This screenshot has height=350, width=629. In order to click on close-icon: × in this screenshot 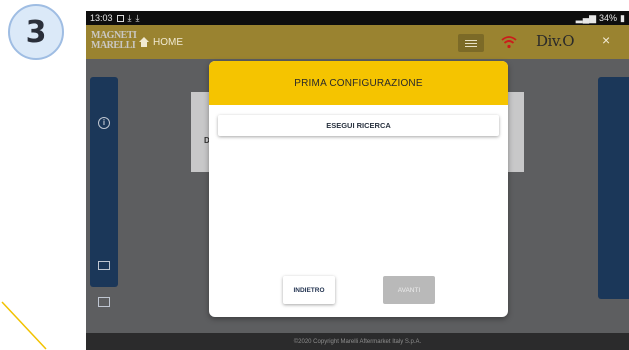, I will do `click(606, 40)`.